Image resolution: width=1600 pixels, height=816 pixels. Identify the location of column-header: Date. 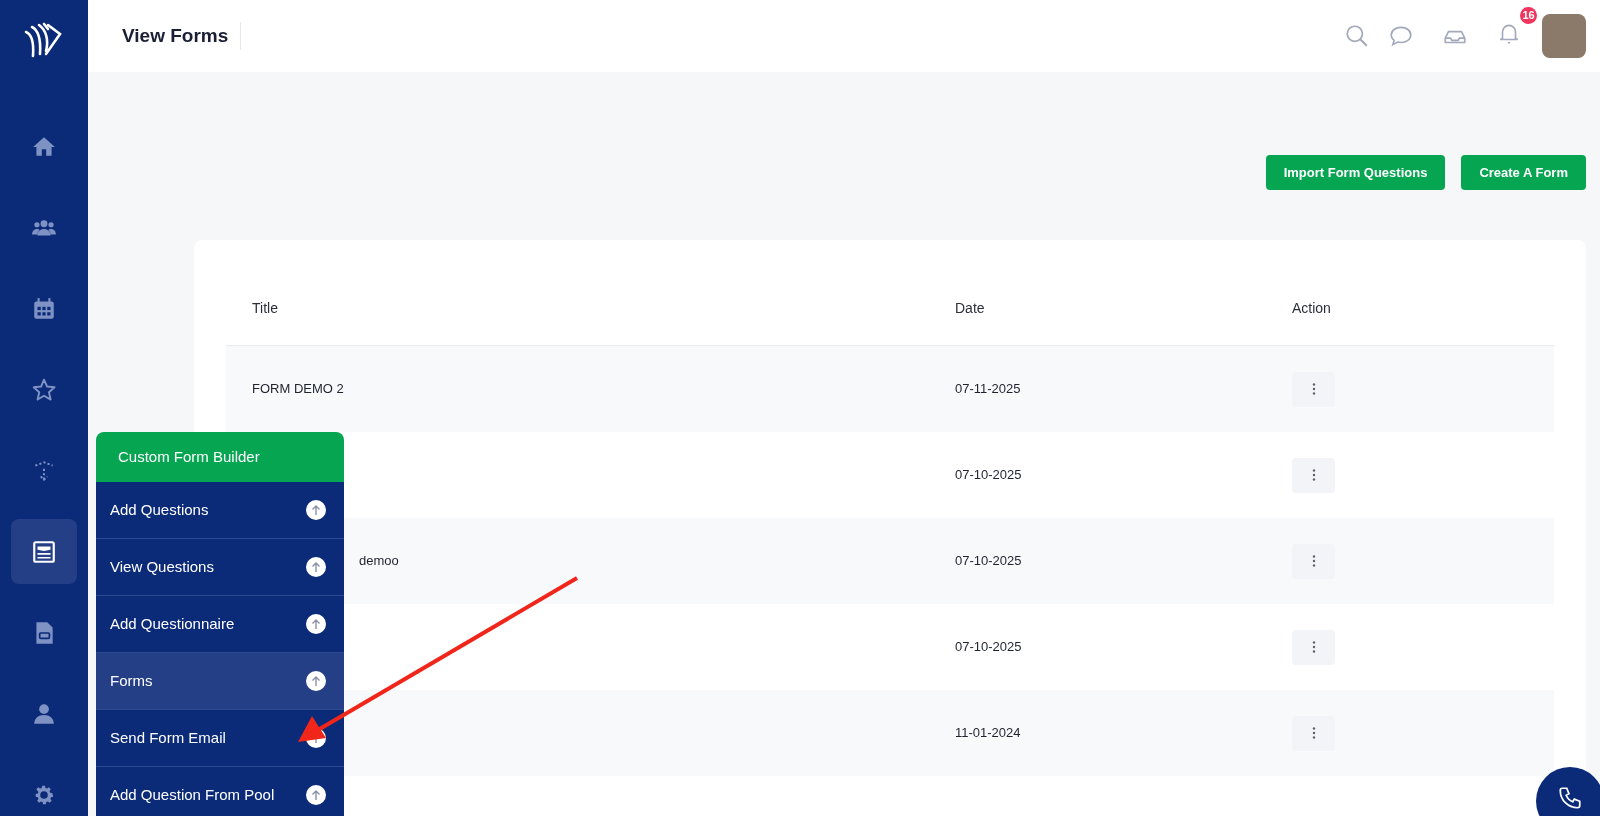
(970, 308).